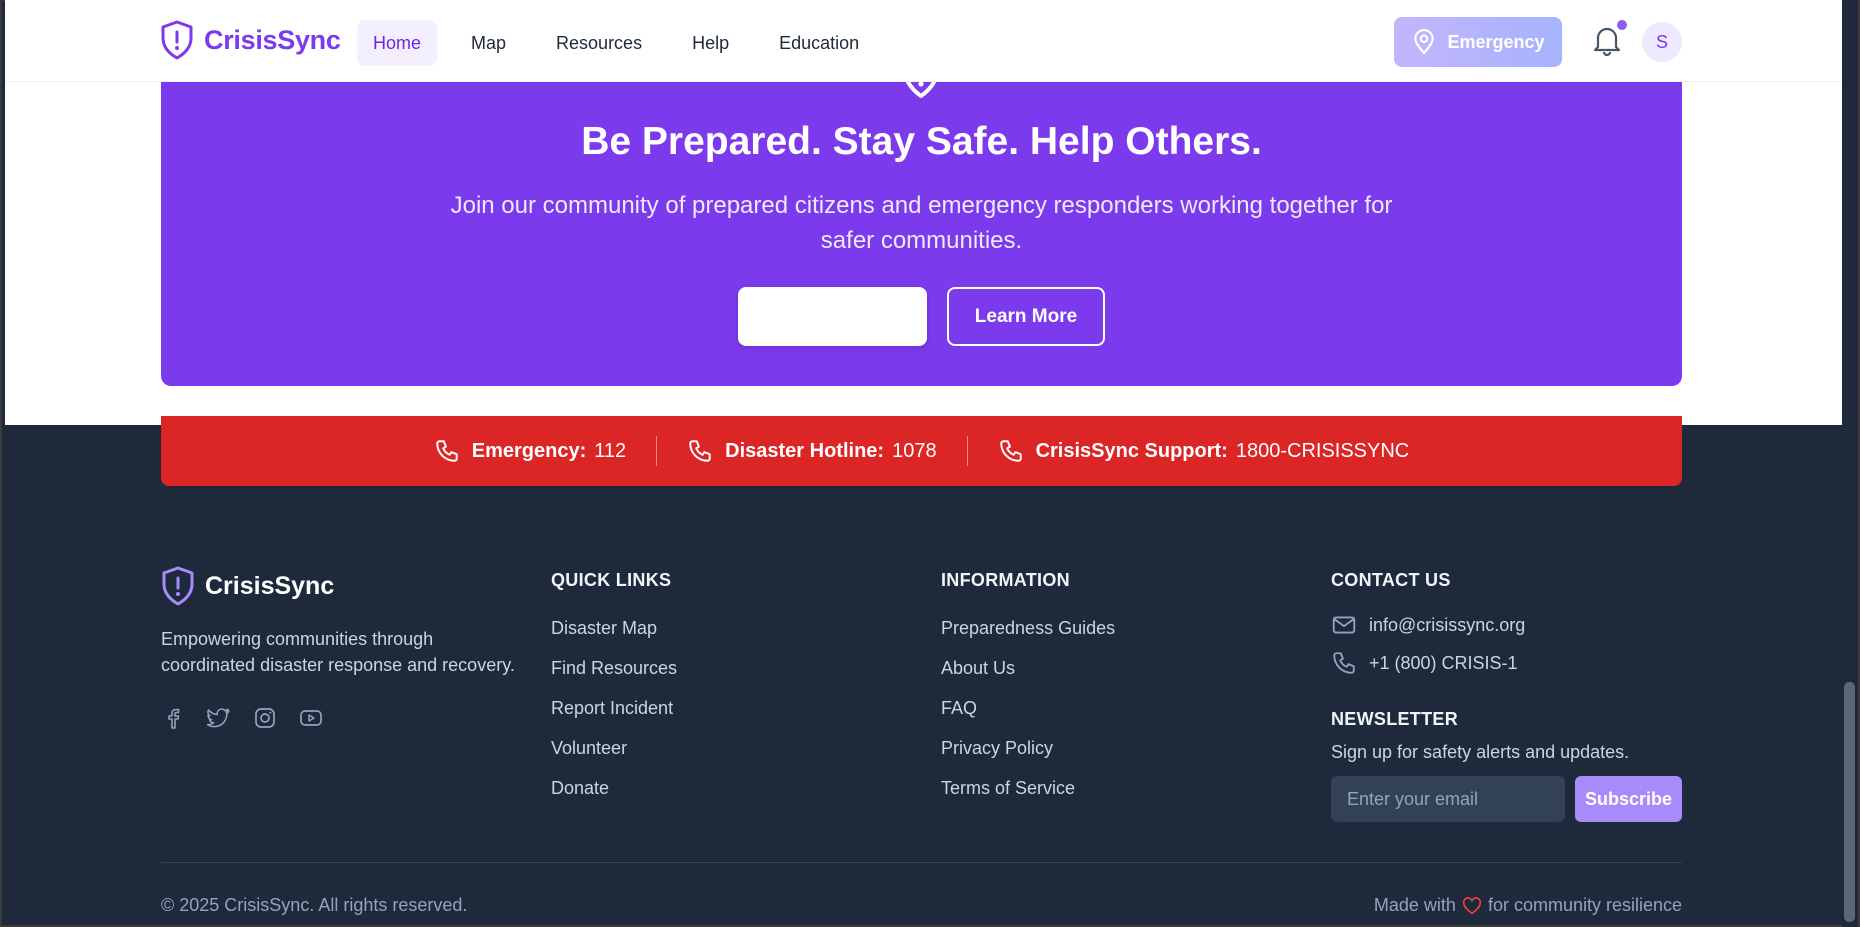 The width and height of the screenshot is (1860, 927). What do you see at coordinates (614, 676) in the screenshot?
I see `link-find-resources: Find Resources` at bounding box center [614, 676].